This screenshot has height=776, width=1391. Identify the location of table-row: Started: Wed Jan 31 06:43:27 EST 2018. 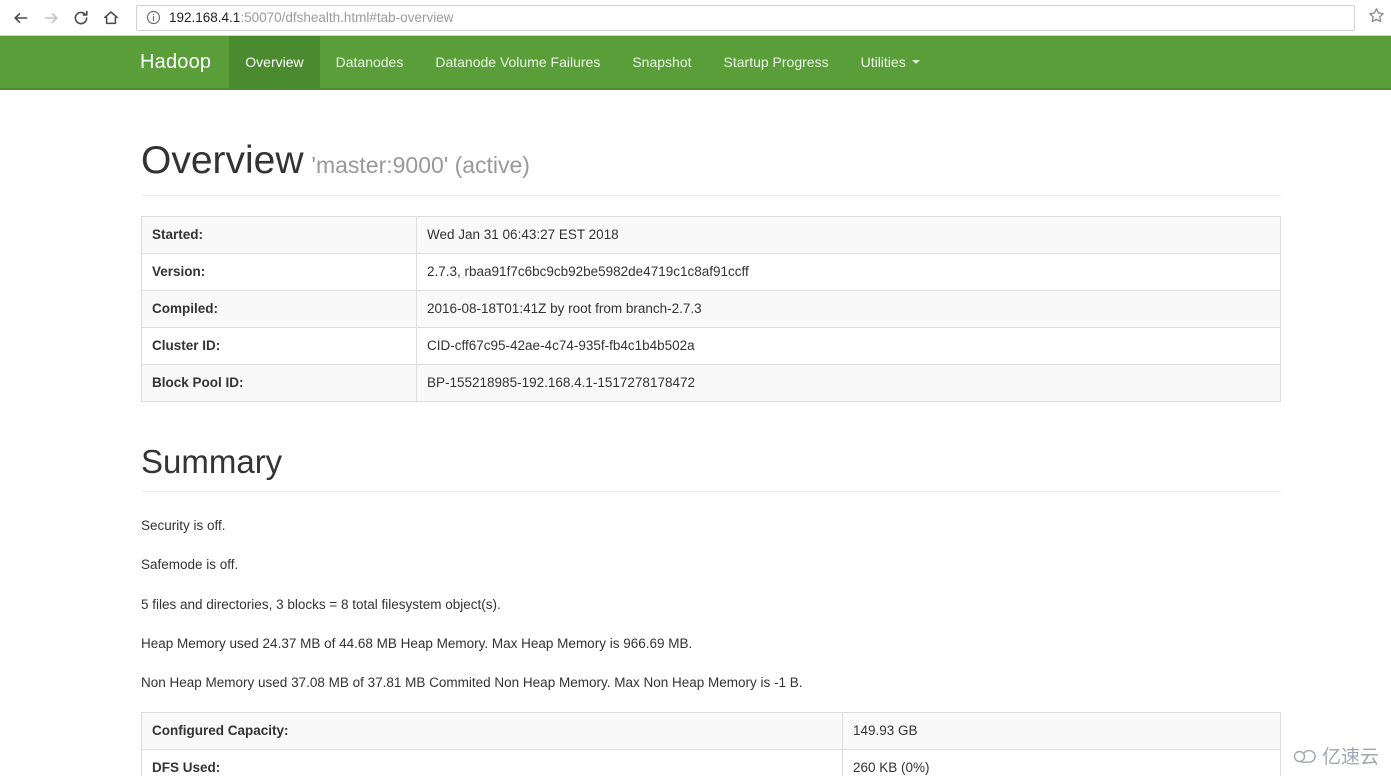
(711, 234).